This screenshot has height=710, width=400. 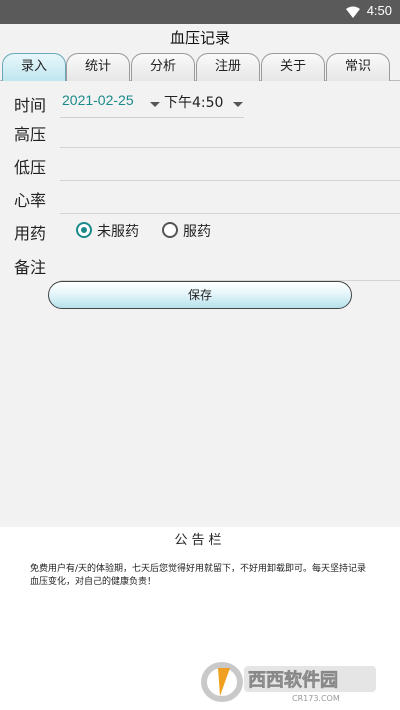 I want to click on diastolic-label: 低压, so click(x=30, y=167).